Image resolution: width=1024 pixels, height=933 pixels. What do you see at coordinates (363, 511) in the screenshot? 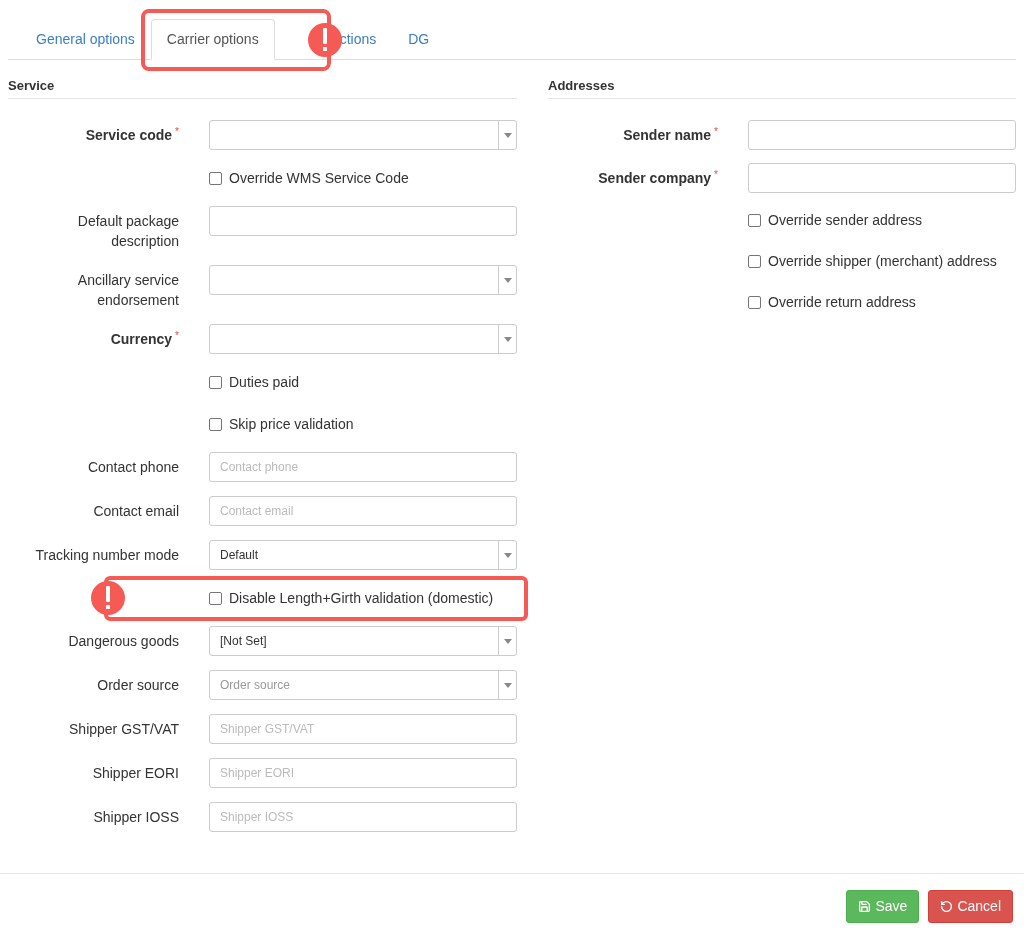
I see `text-field: Contact email` at bounding box center [363, 511].